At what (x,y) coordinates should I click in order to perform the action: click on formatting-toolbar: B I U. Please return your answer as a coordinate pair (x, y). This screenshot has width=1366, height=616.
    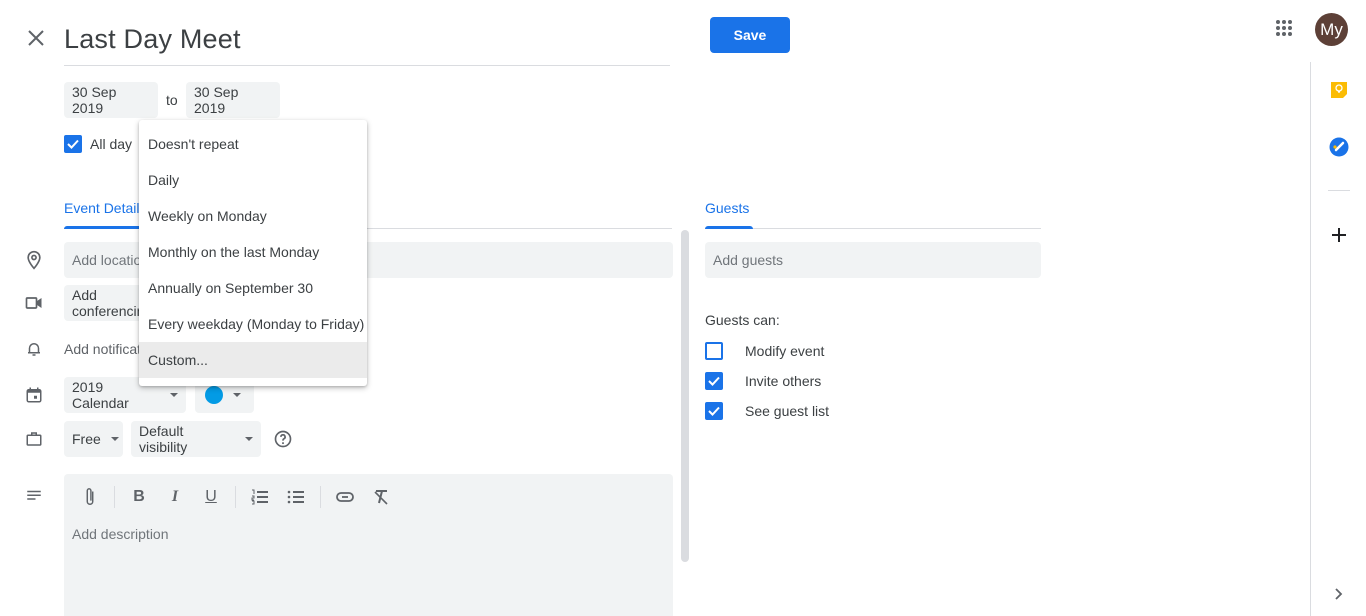
    Looking at the image, I should click on (234, 497).